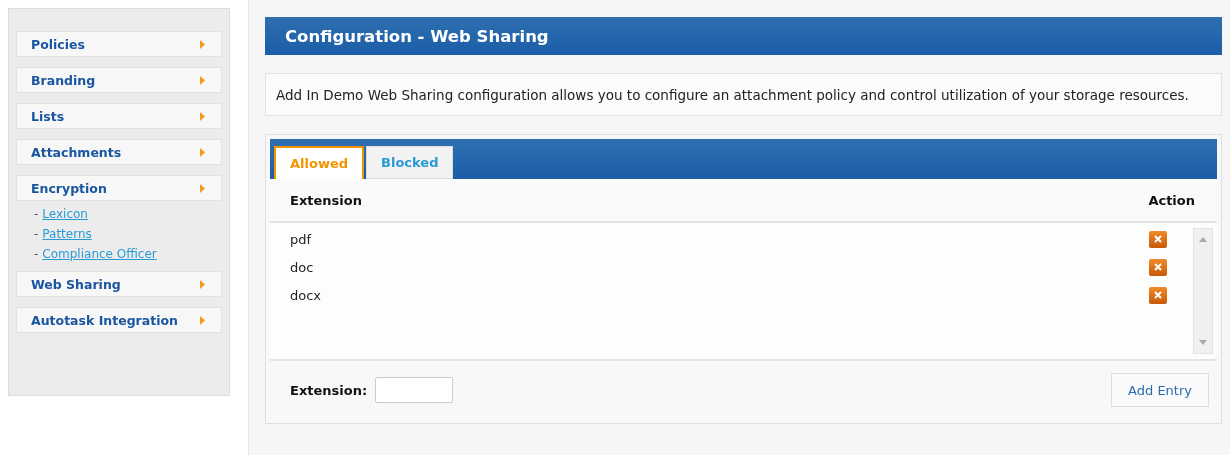  What do you see at coordinates (302, 267) in the screenshot?
I see `table-cell: doc` at bounding box center [302, 267].